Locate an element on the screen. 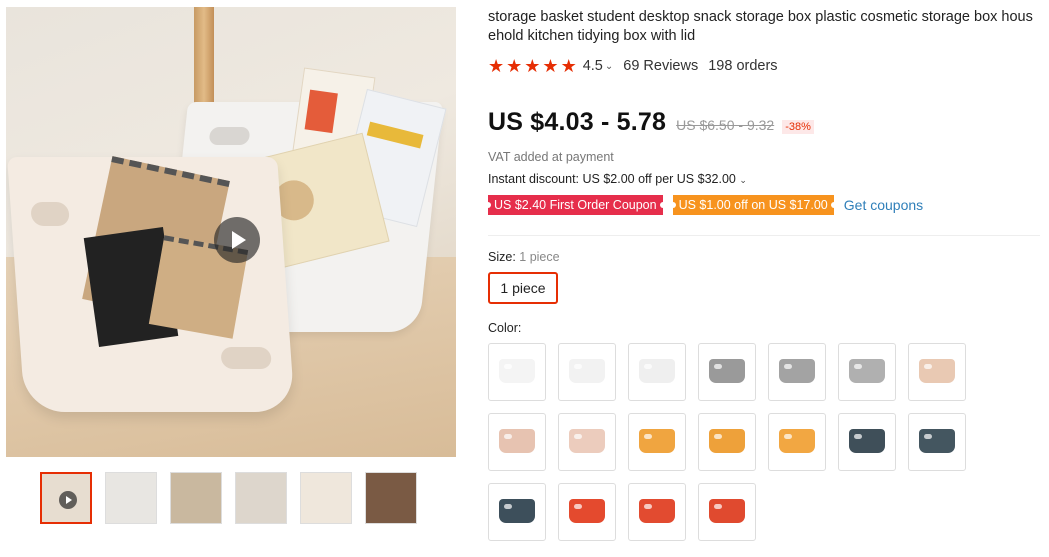 Image resolution: width=1049 pixels, height=557 pixels. current-price: US $4.03 - 5.78 is located at coordinates (577, 122).